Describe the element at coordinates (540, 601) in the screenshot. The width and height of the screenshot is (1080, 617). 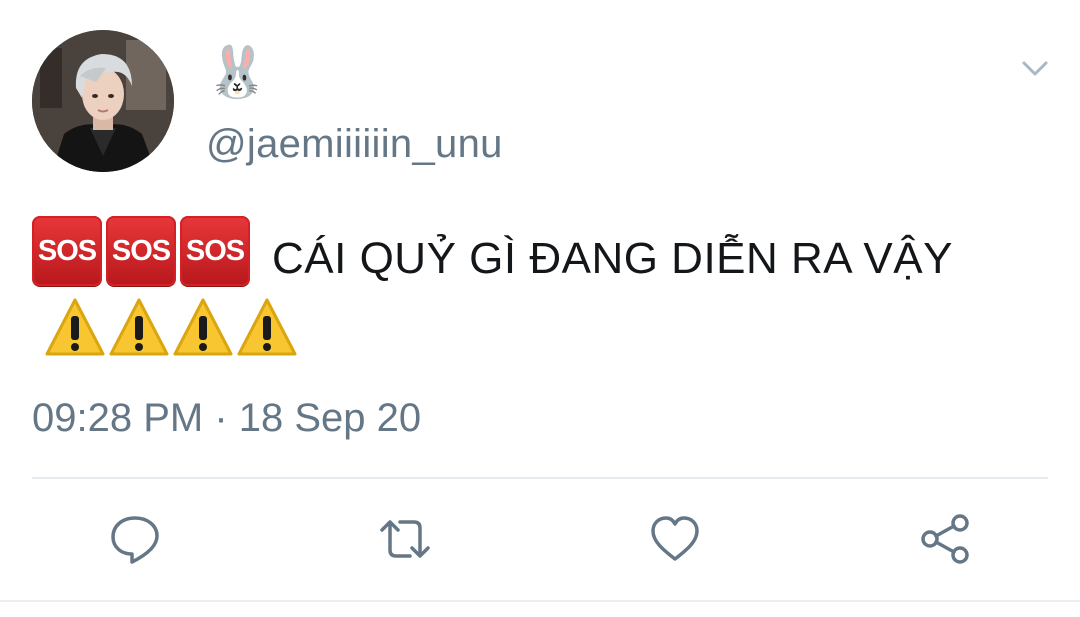
I see `bottom-divider` at that location.